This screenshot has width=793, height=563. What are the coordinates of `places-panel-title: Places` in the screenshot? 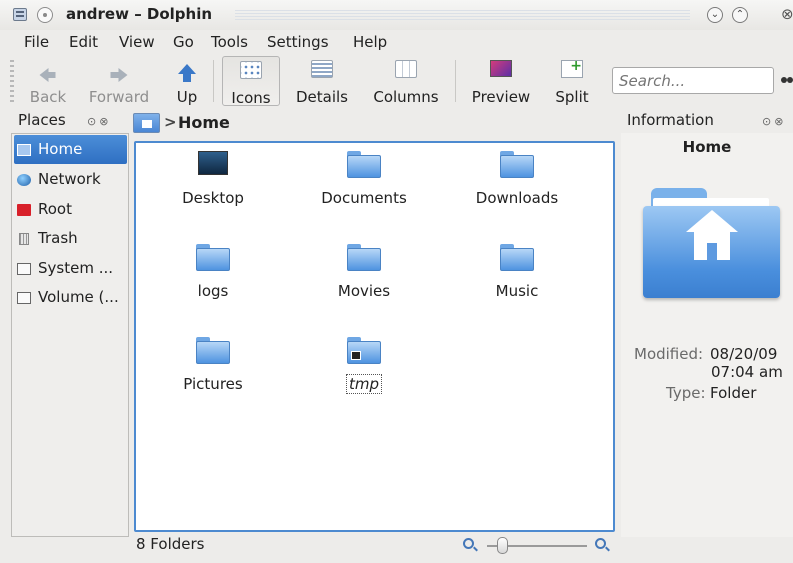 It's located at (42, 120).